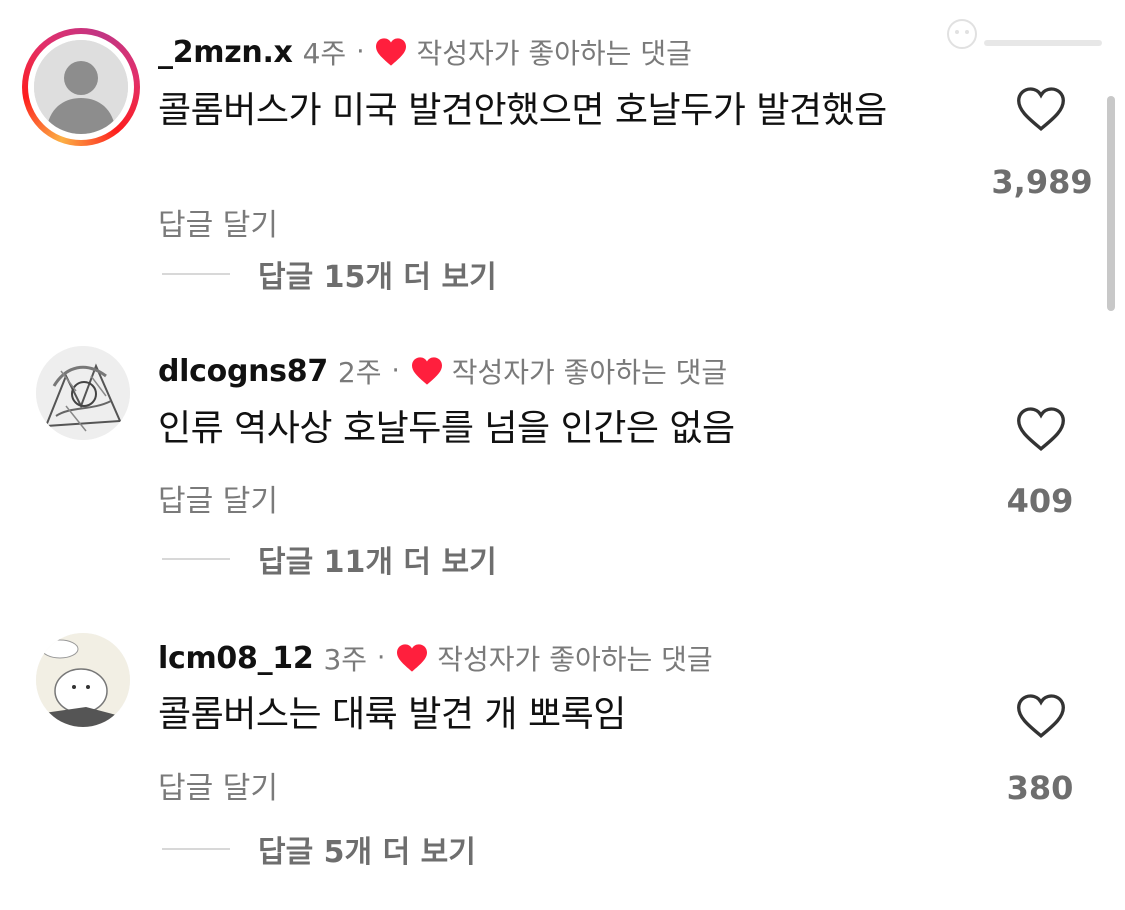 This screenshot has width=1125, height=910. What do you see at coordinates (225, 52) in the screenshot?
I see `username: _2mzn.x` at bounding box center [225, 52].